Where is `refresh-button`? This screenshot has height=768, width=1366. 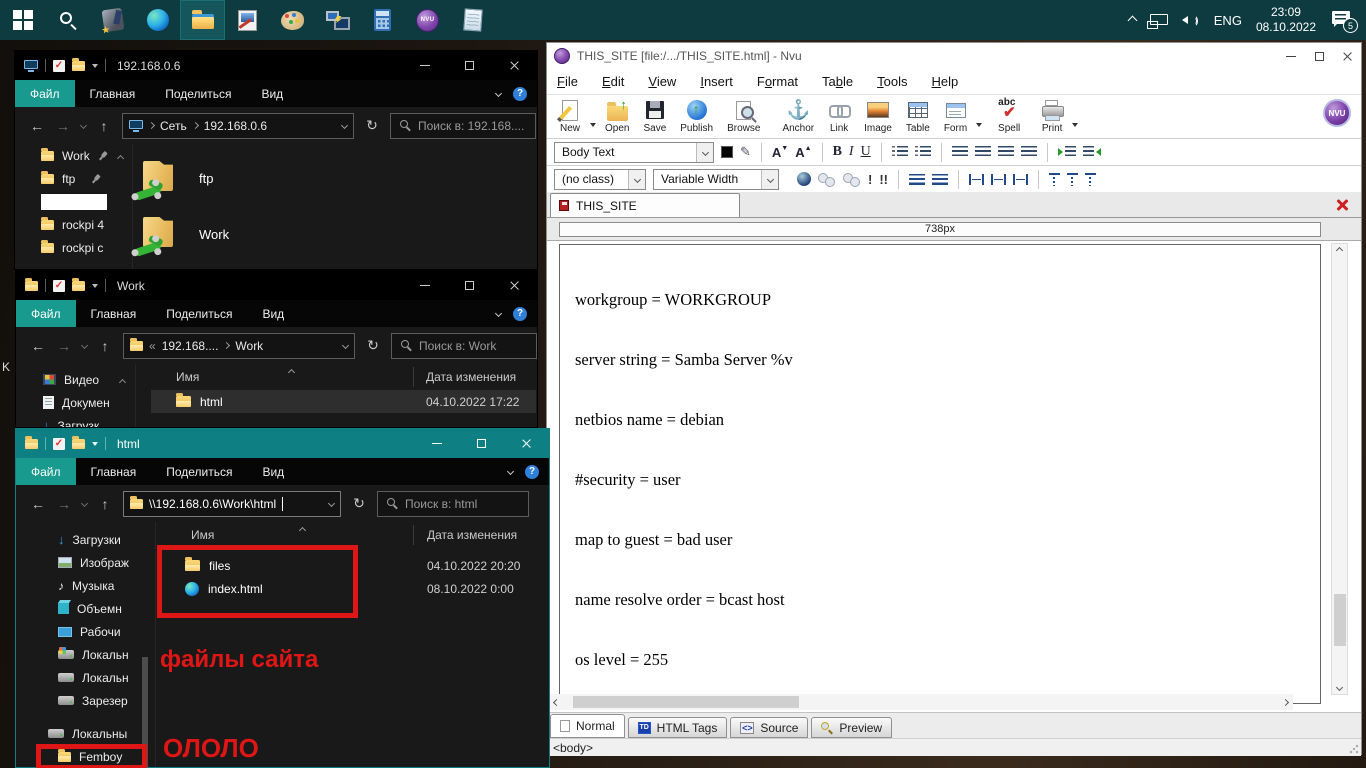
refresh-button is located at coordinates (359, 503).